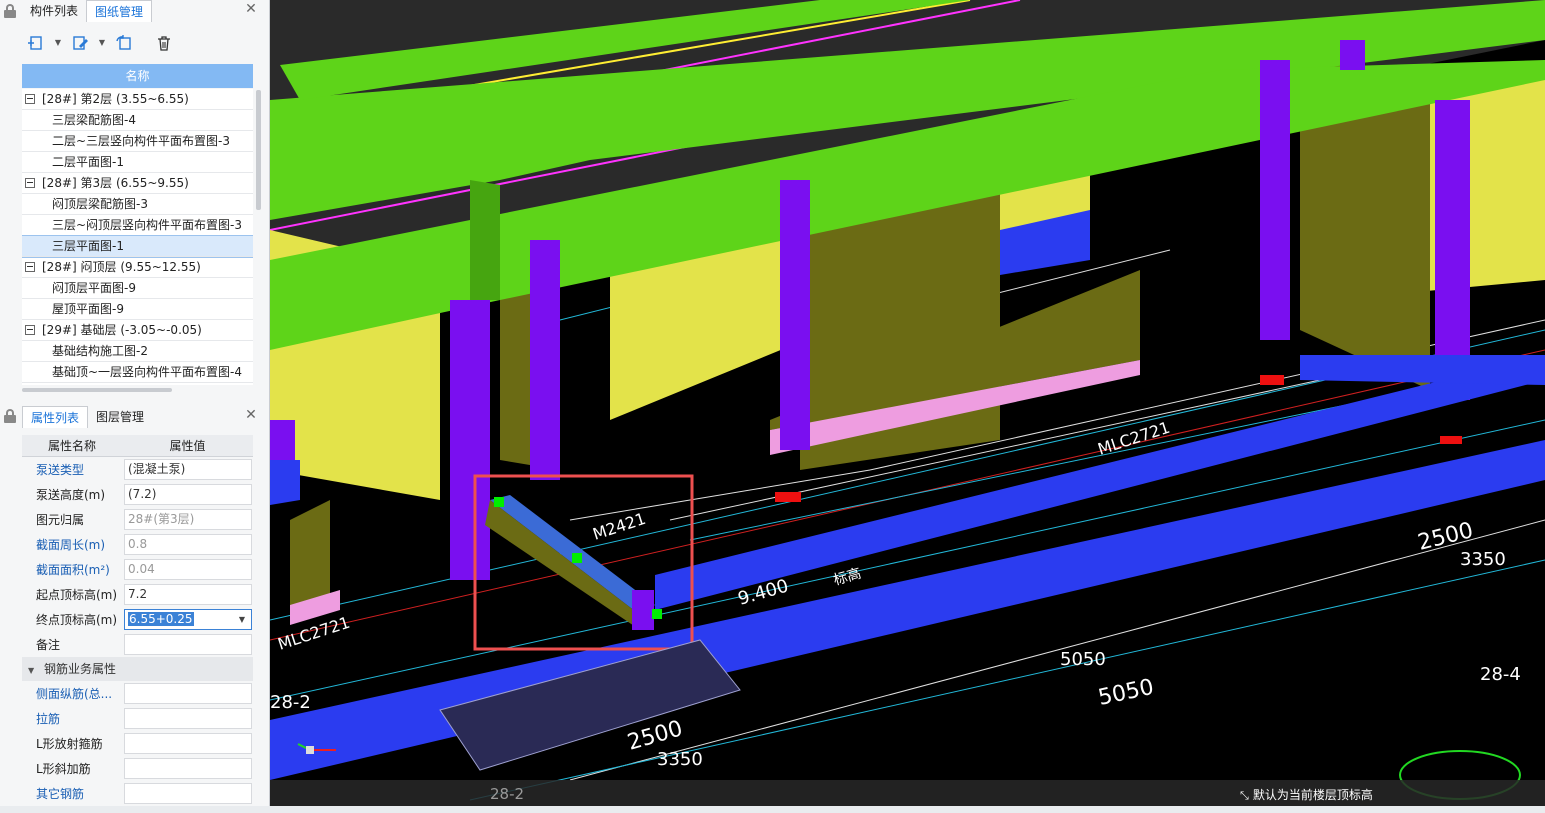 This screenshot has width=1545, height=813. I want to click on section-title: 钢筋业务属性, so click(79, 669).